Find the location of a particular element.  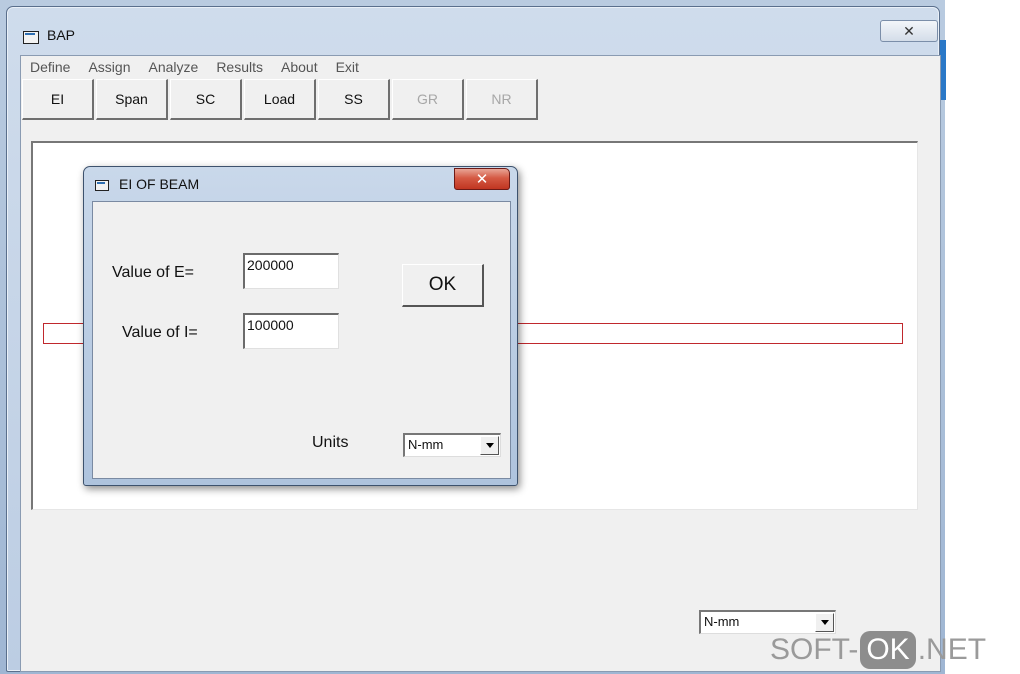

menu-results: Results is located at coordinates (239, 67).